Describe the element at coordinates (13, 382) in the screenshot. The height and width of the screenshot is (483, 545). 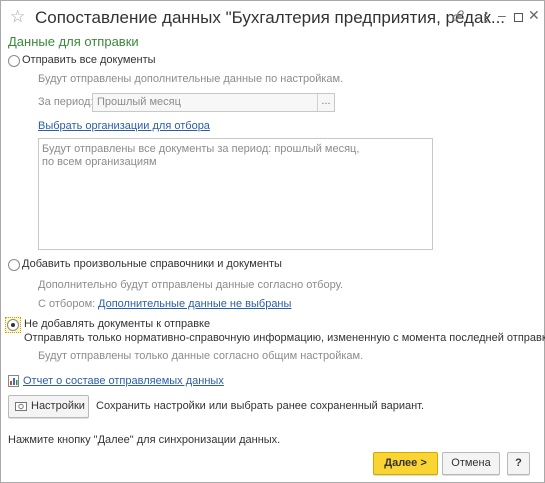
I see `report-icon` at that location.